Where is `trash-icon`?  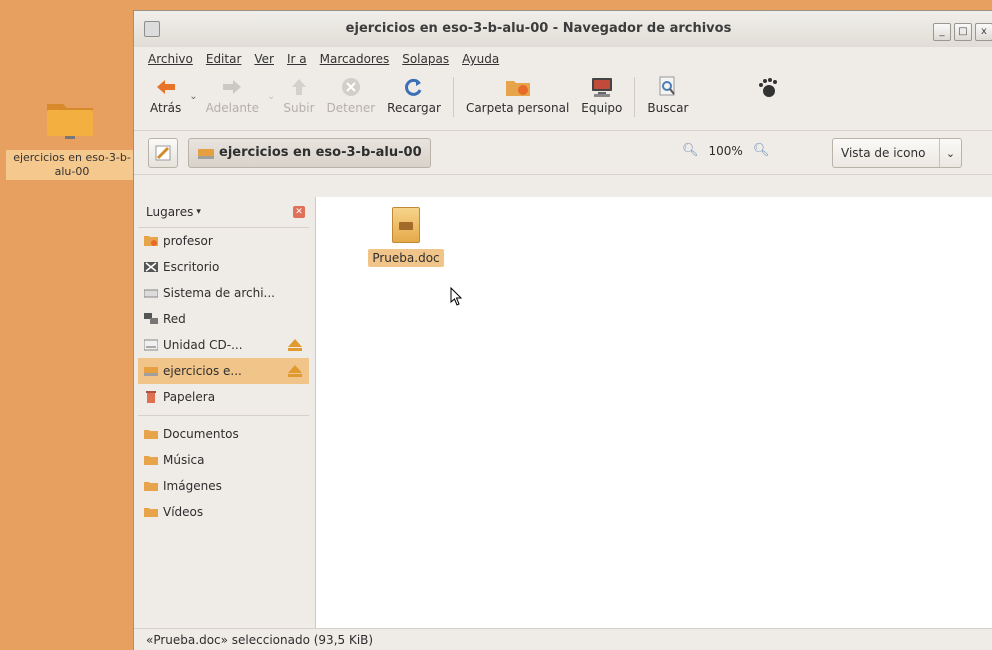
trash-icon is located at coordinates (151, 397).